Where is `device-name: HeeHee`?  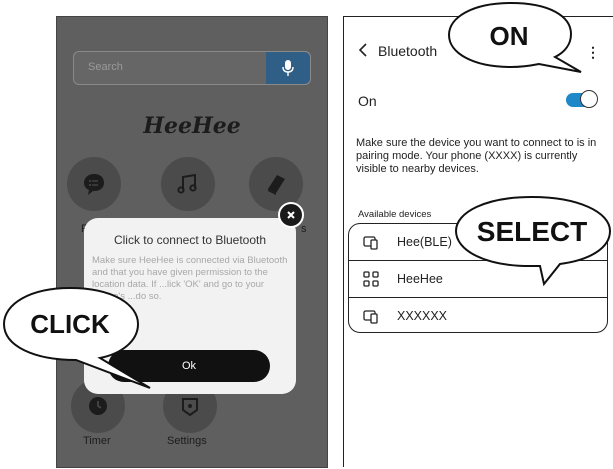
device-name: HeeHee is located at coordinates (420, 279).